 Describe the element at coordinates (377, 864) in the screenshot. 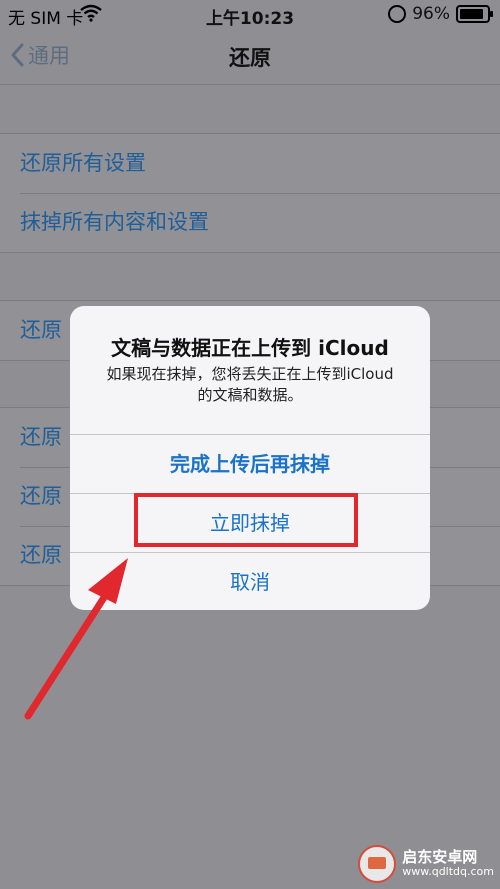

I see `watermark-logo-icon` at that location.